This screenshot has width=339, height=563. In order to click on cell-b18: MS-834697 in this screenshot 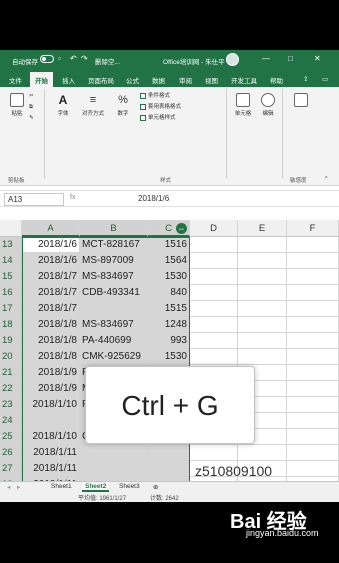, I will do `click(114, 325)`.